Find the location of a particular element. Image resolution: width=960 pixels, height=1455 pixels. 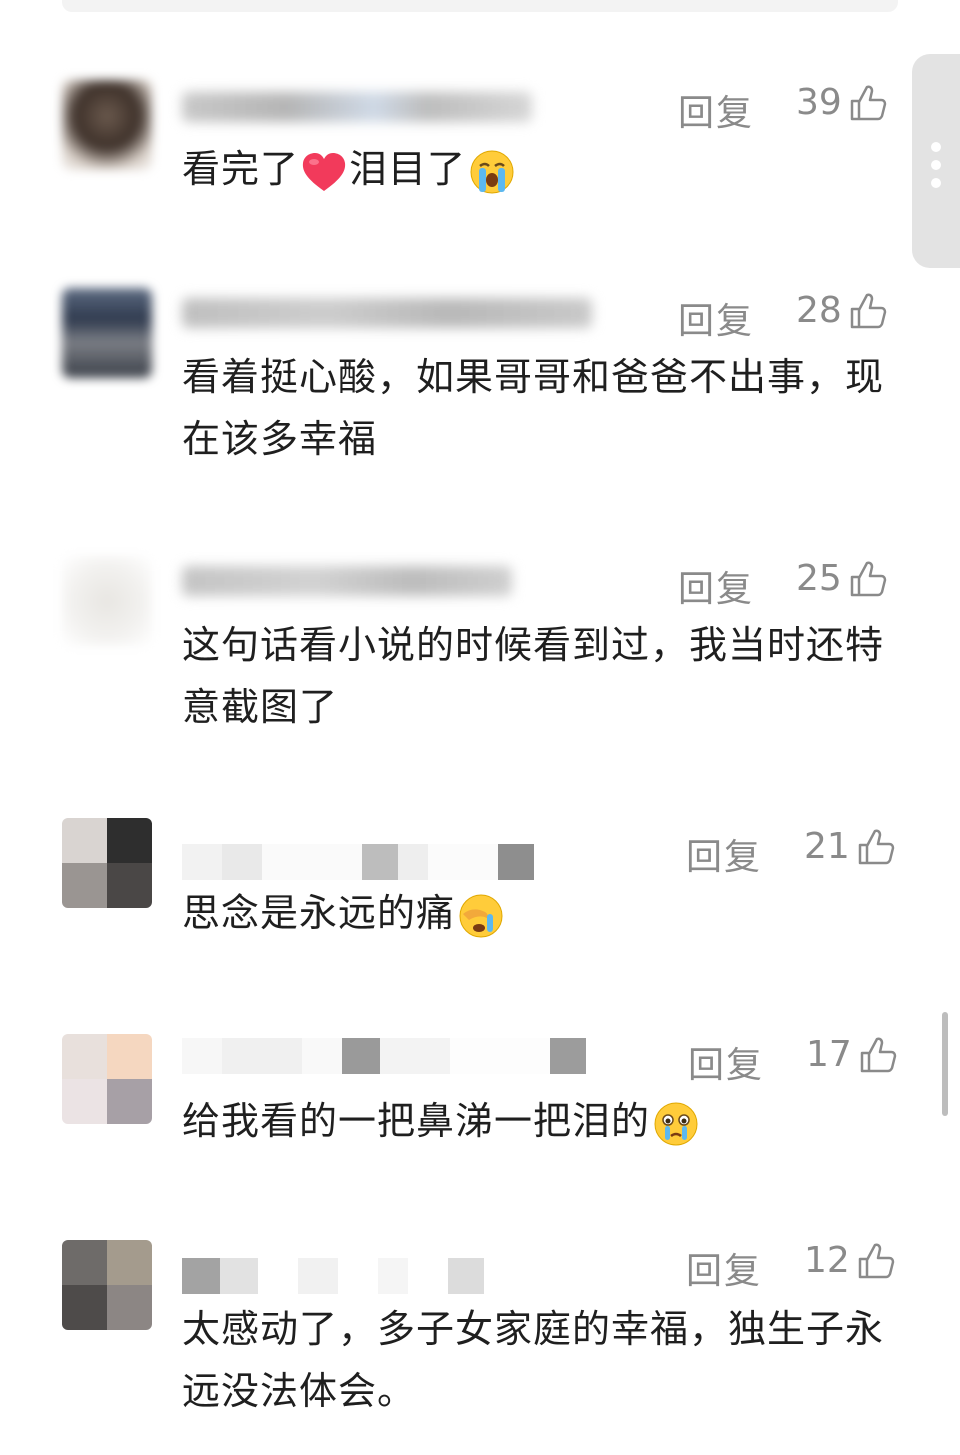

like-count: 39 is located at coordinates (819, 102).